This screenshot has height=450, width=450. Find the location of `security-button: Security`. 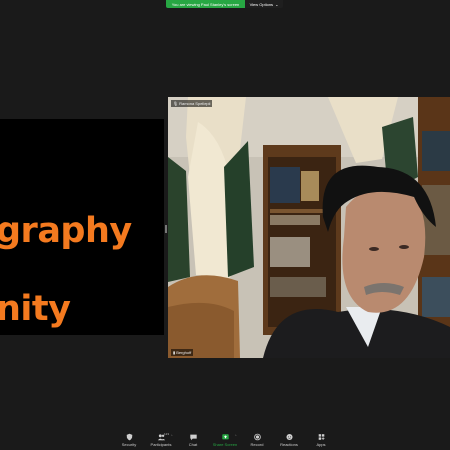

security-button: Security is located at coordinates (129, 440).